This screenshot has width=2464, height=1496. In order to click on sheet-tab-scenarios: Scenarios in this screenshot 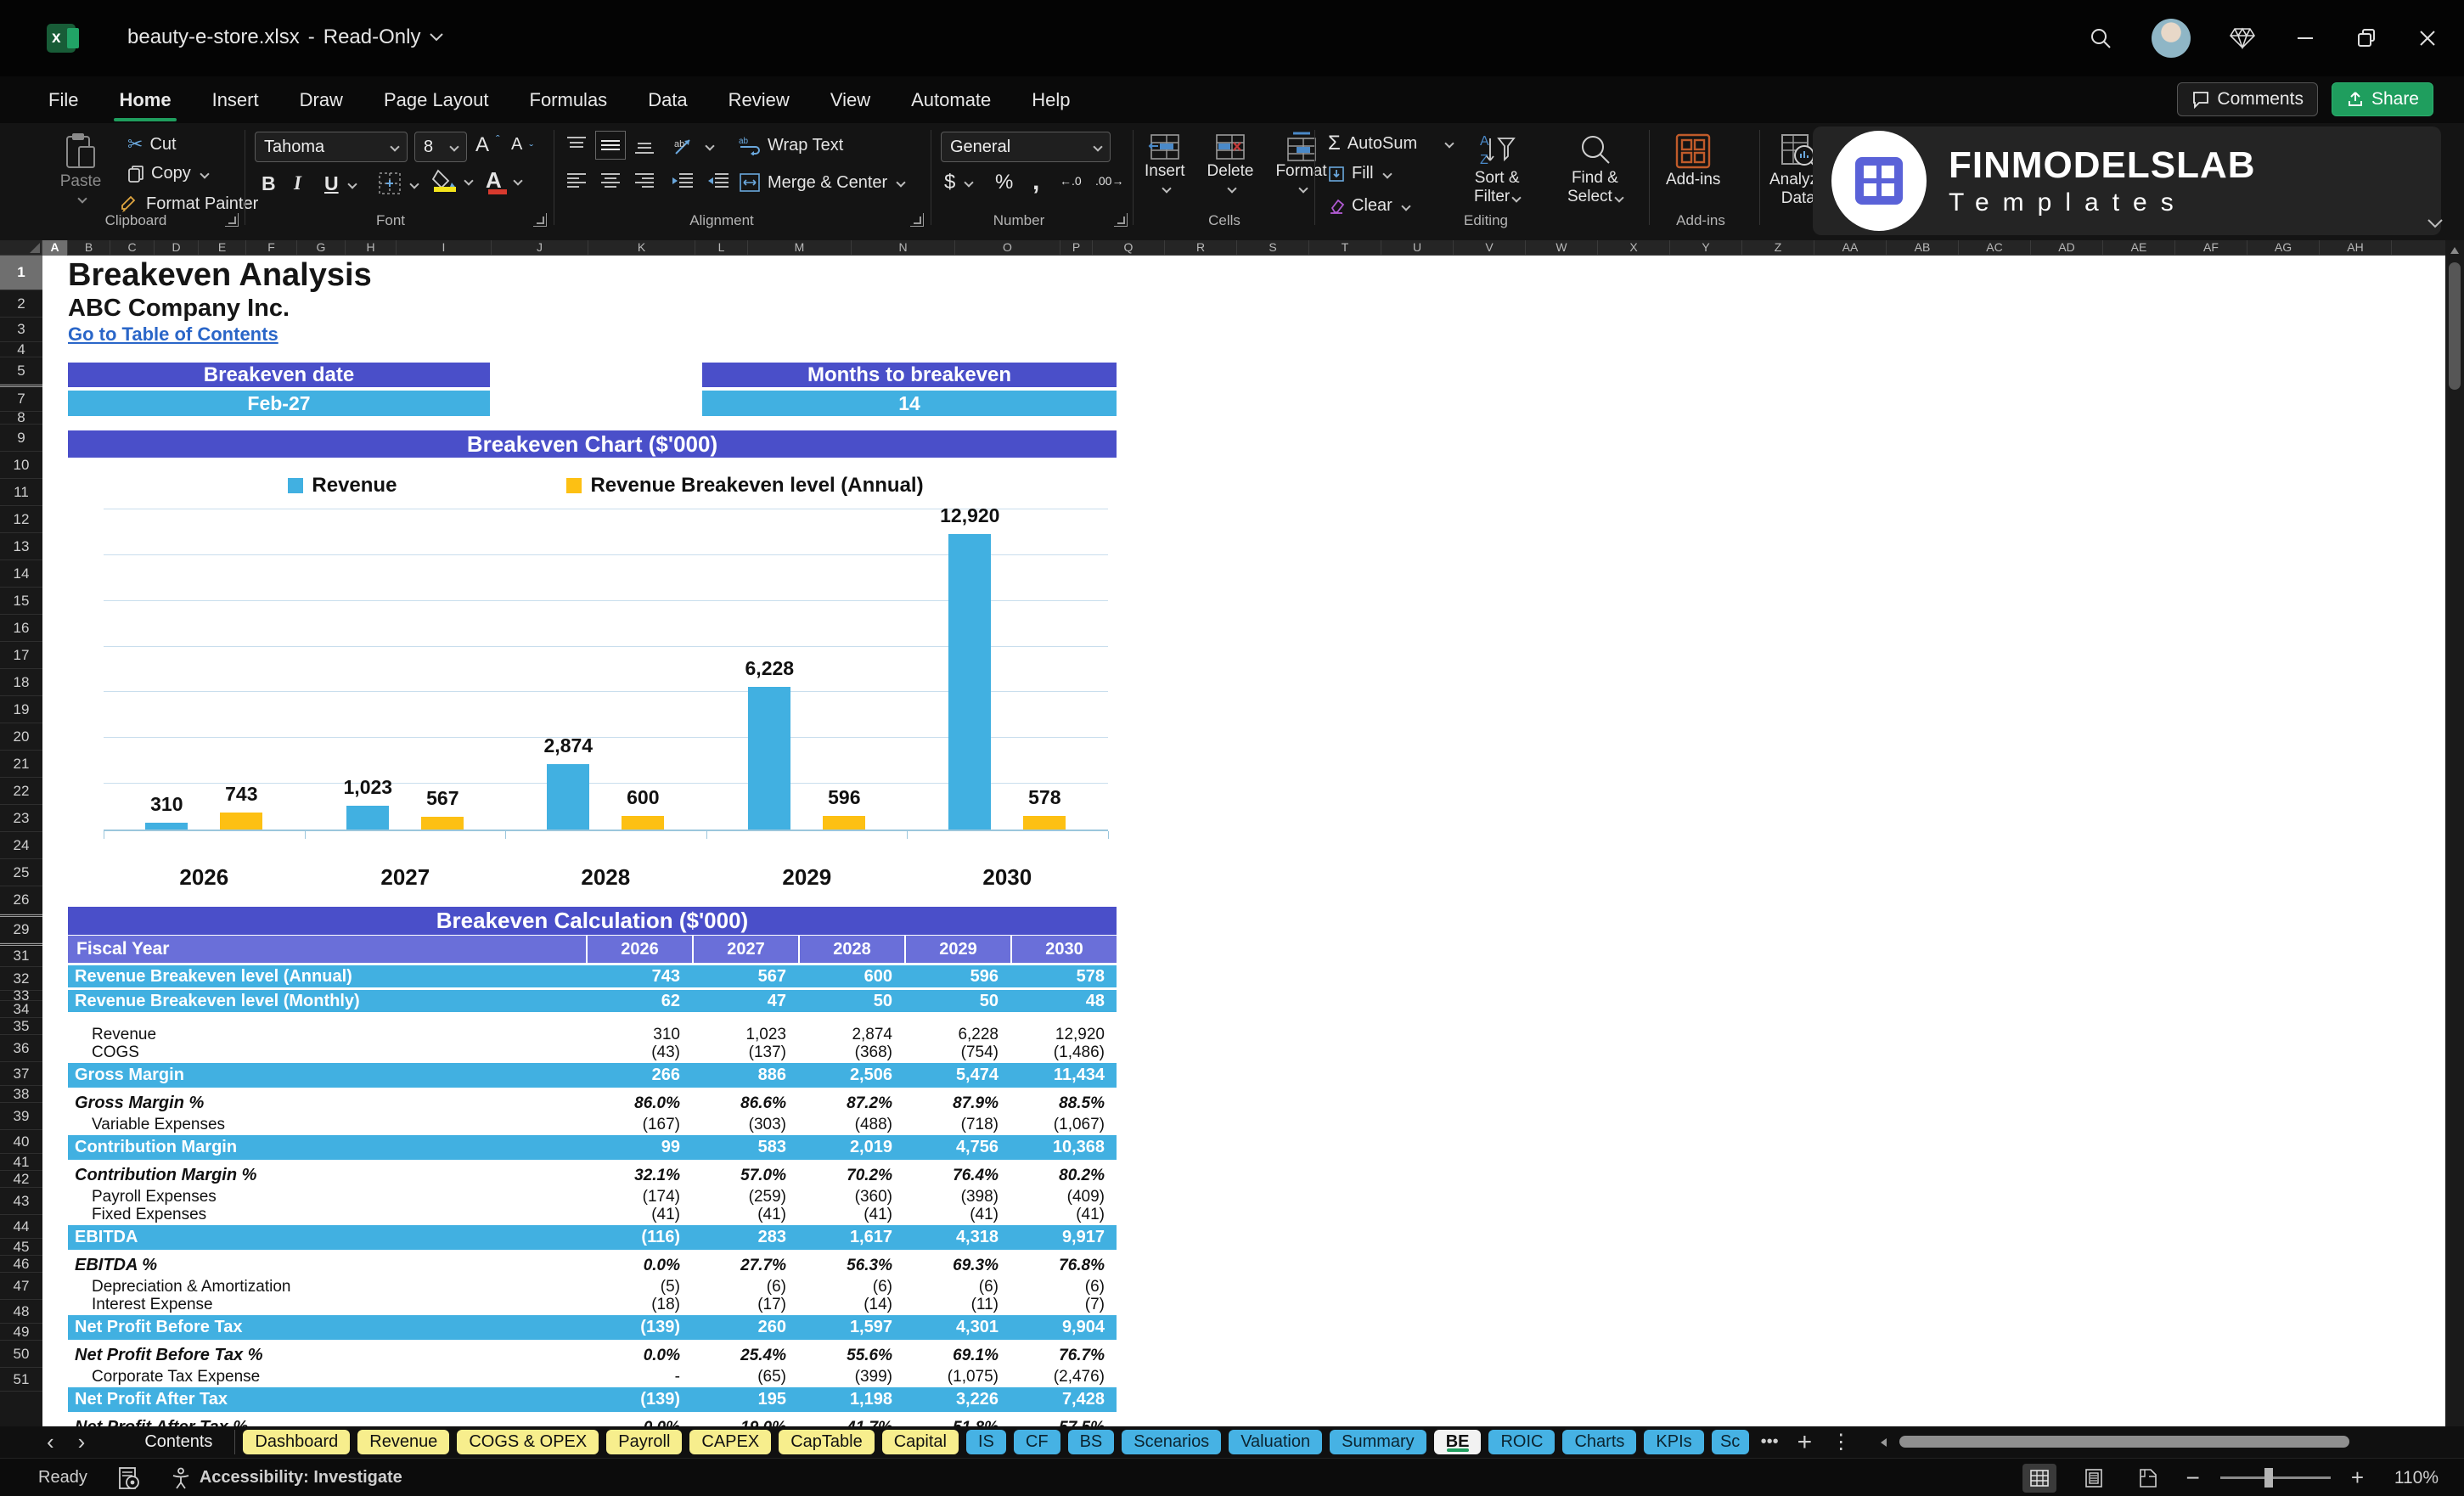, I will do `click(1172, 1442)`.